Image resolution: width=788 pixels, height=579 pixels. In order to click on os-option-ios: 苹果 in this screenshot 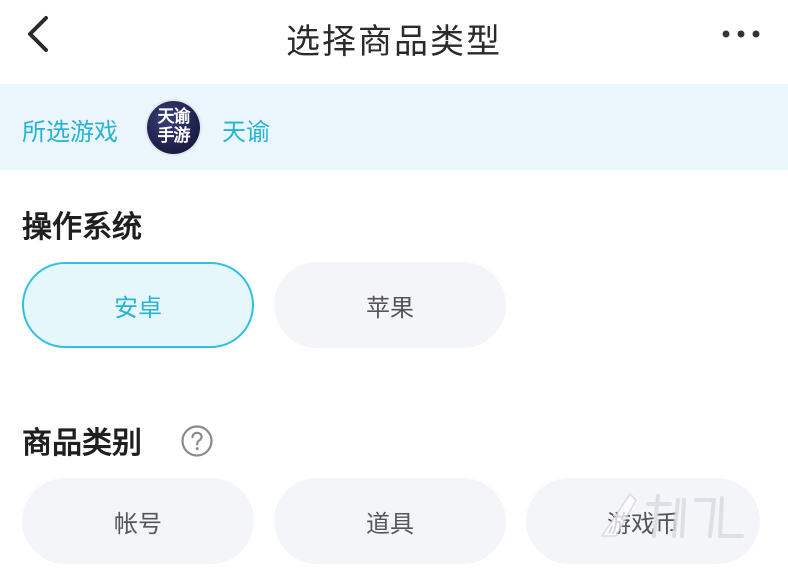, I will do `click(390, 305)`.